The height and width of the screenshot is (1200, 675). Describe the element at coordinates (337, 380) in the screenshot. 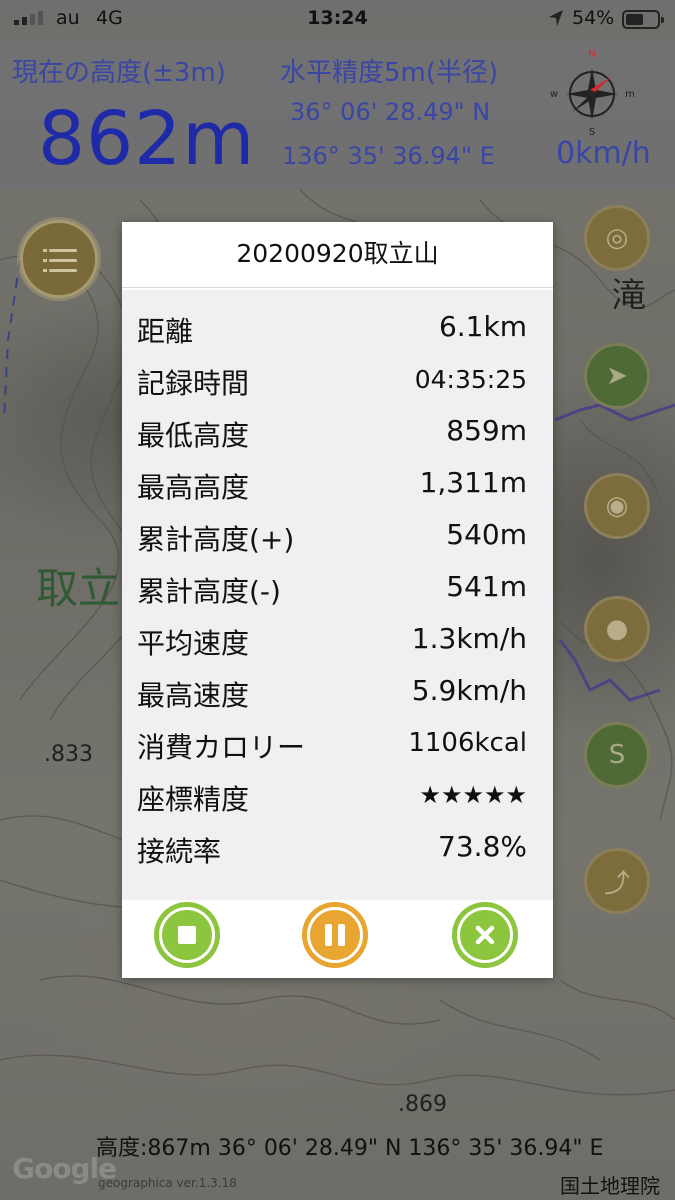

I see `stat-row-record-time: 記録時間 04:35:25` at that location.